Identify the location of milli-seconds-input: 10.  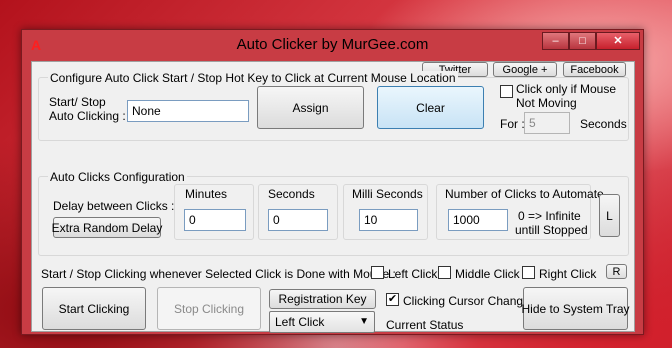
(388, 220).